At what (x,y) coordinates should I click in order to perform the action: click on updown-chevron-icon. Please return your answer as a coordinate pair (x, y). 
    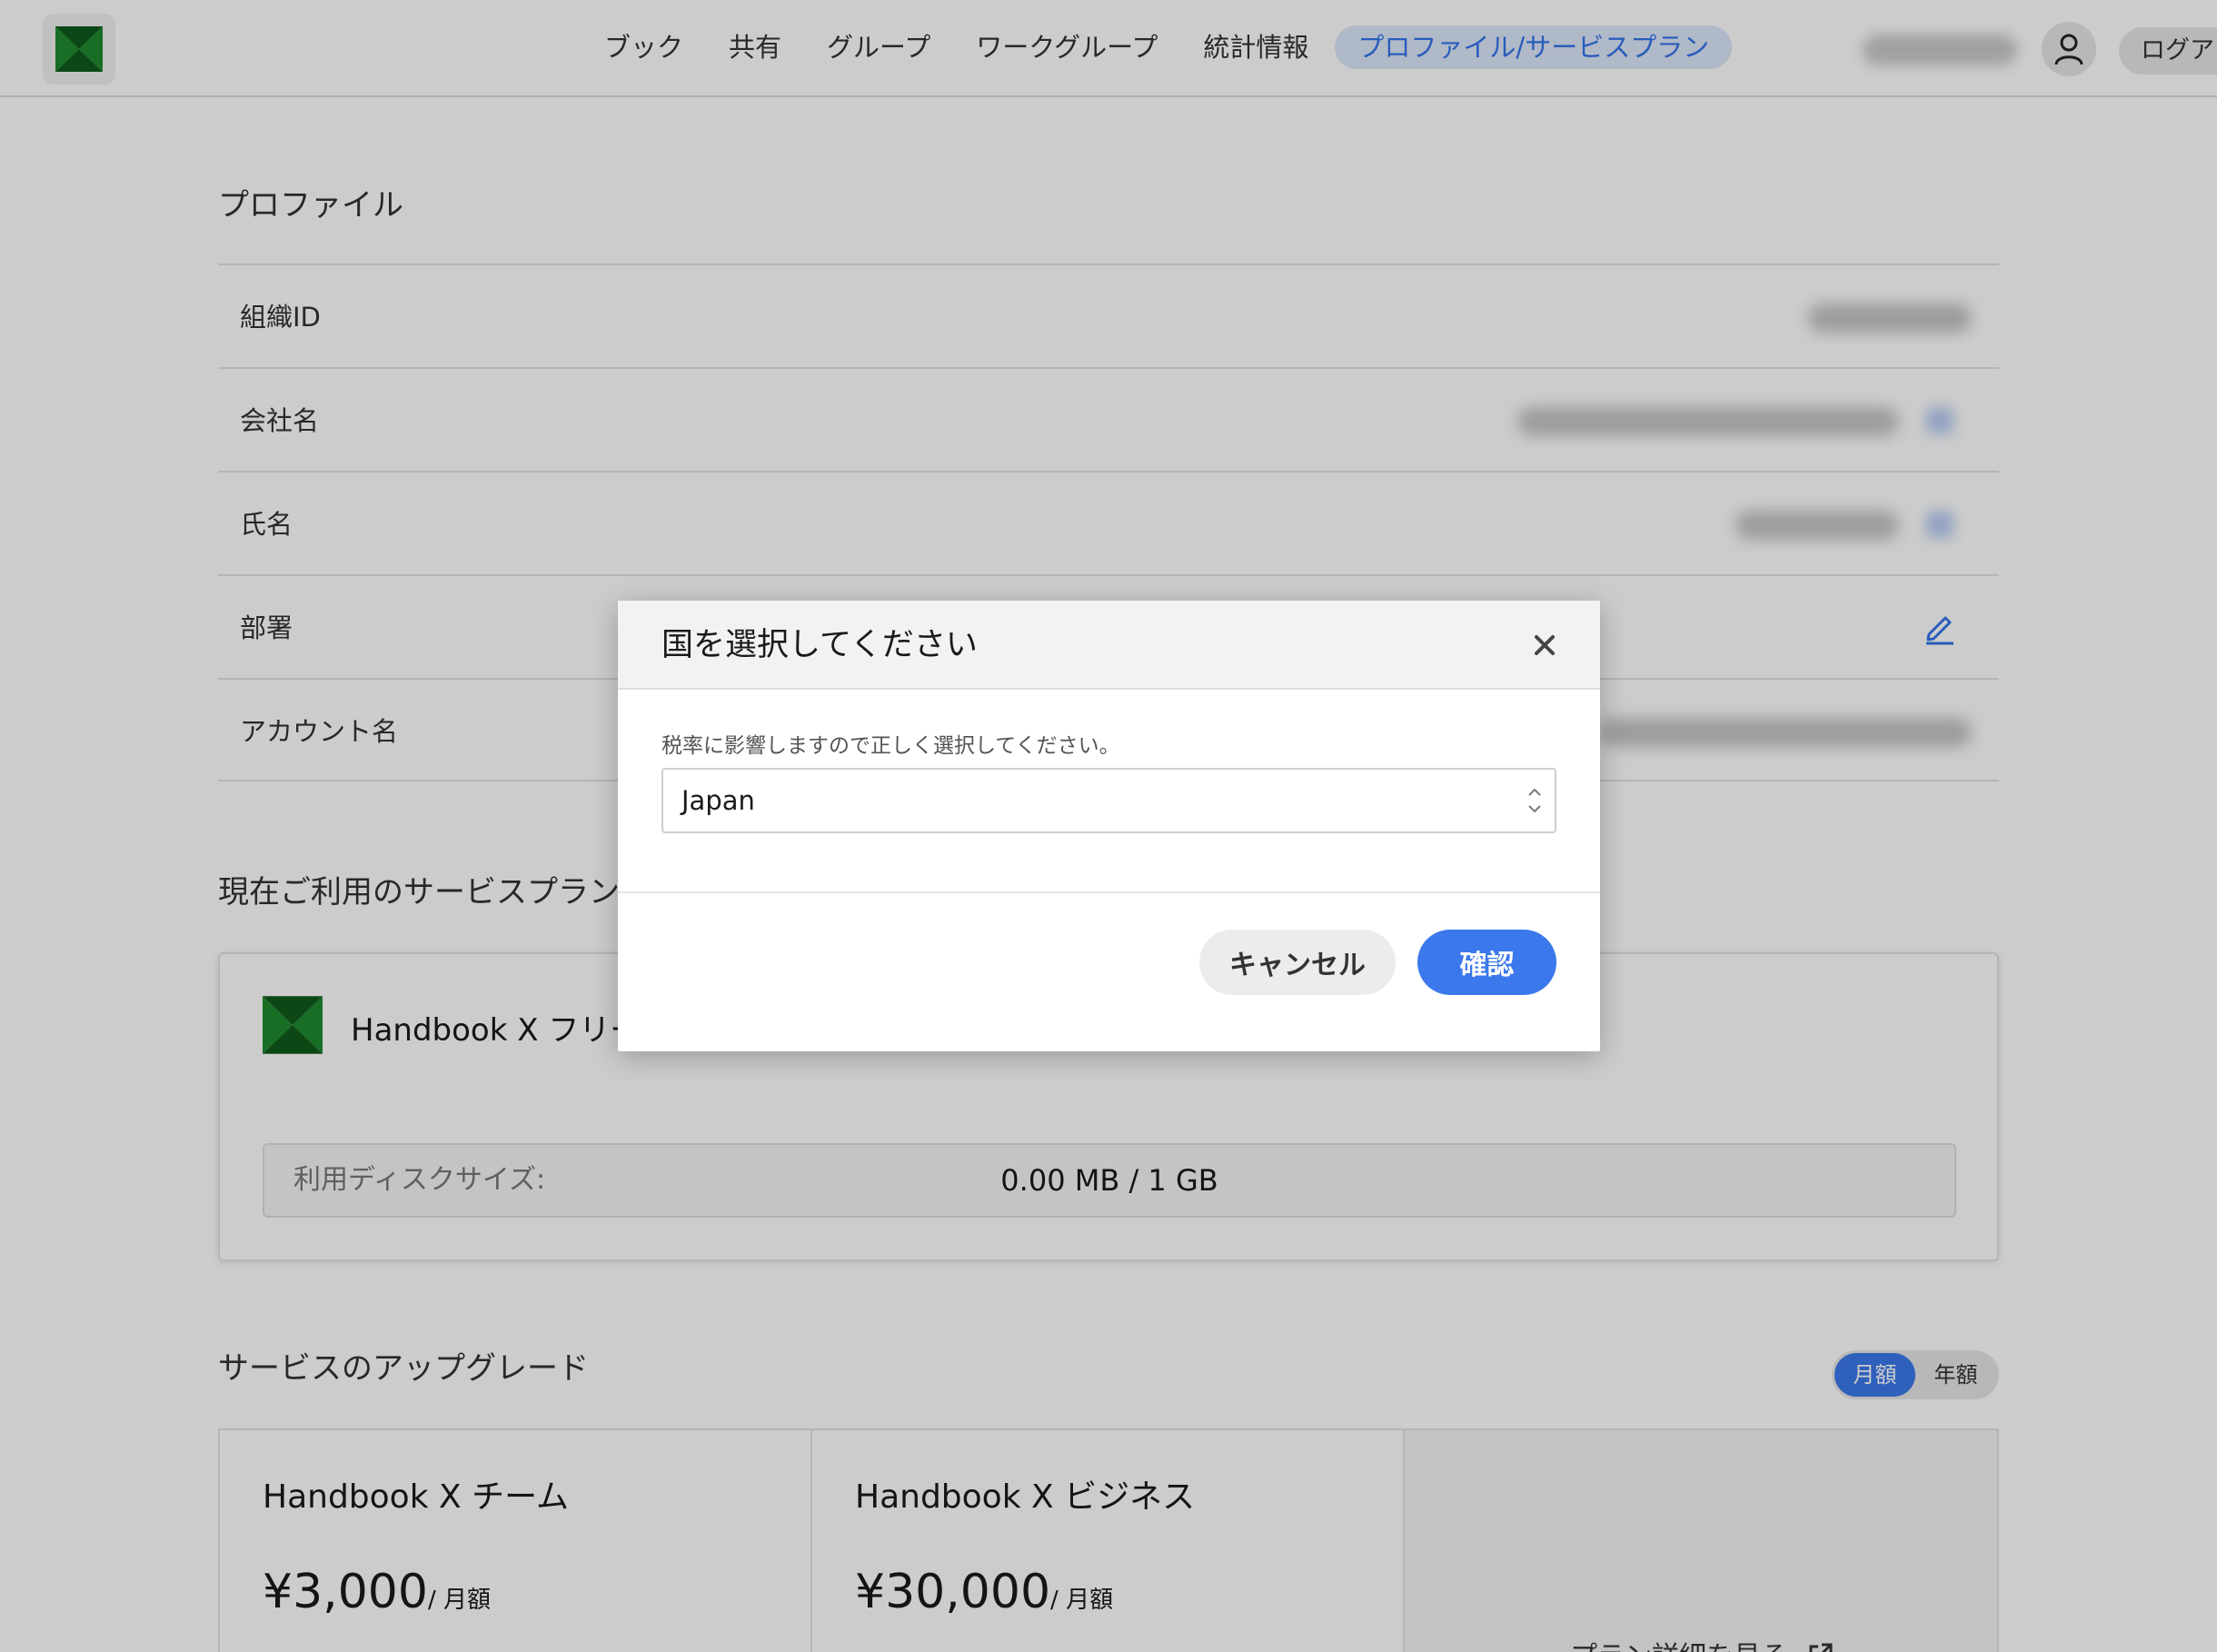
    Looking at the image, I should click on (1535, 800).